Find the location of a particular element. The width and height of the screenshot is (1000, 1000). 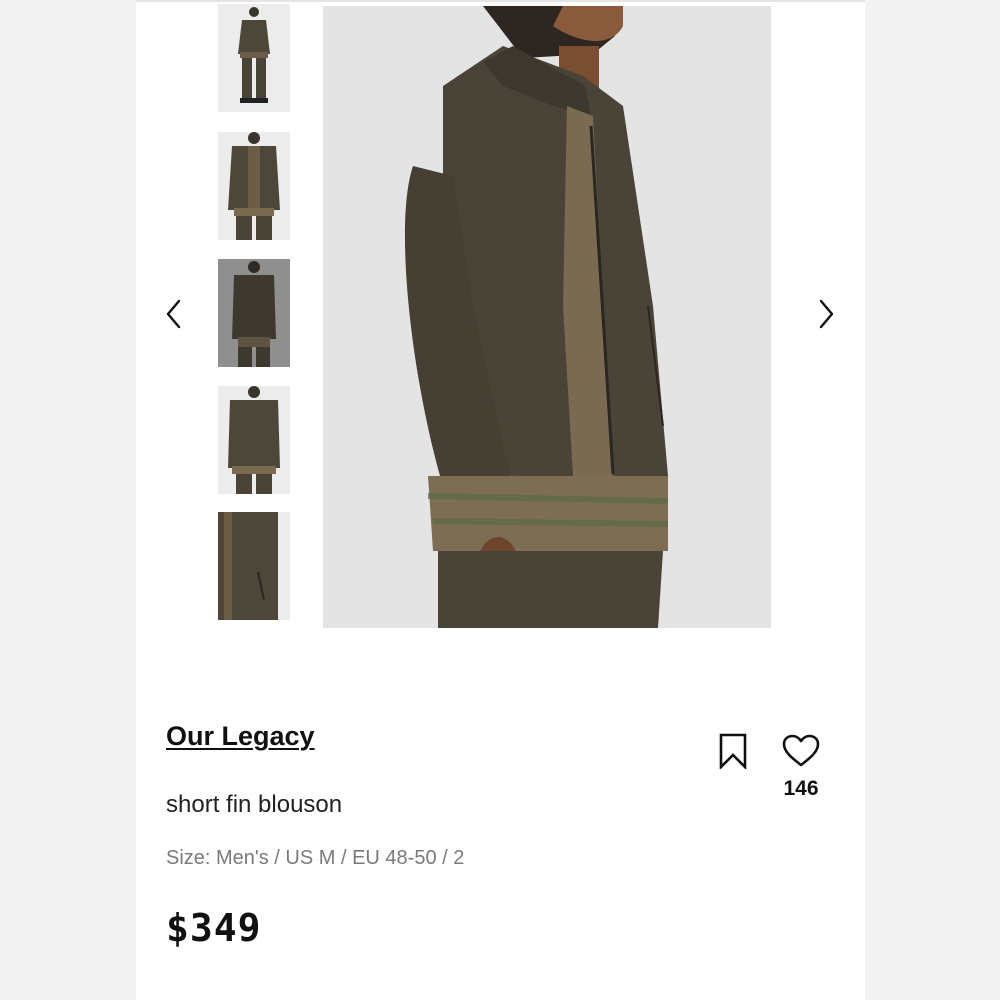

bookmark-icon is located at coordinates (733, 752).